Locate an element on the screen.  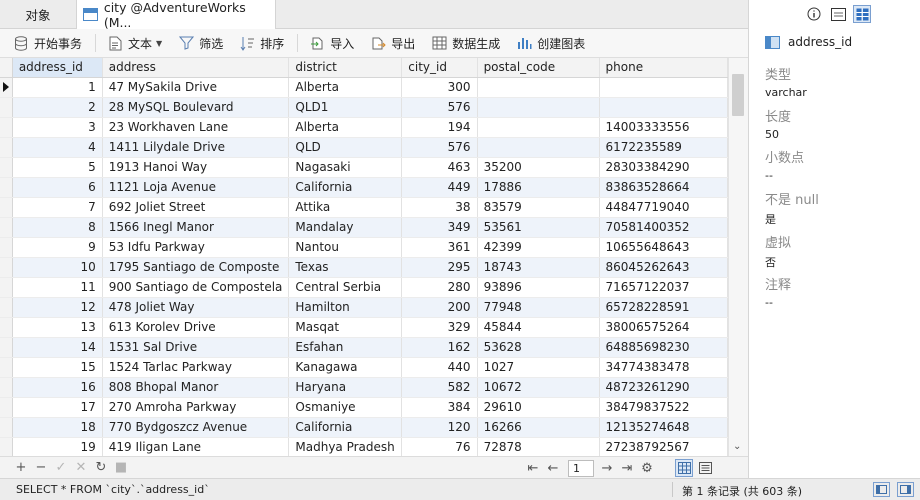
settings-gear-icon: ⚙ is located at coordinates (647, 468).